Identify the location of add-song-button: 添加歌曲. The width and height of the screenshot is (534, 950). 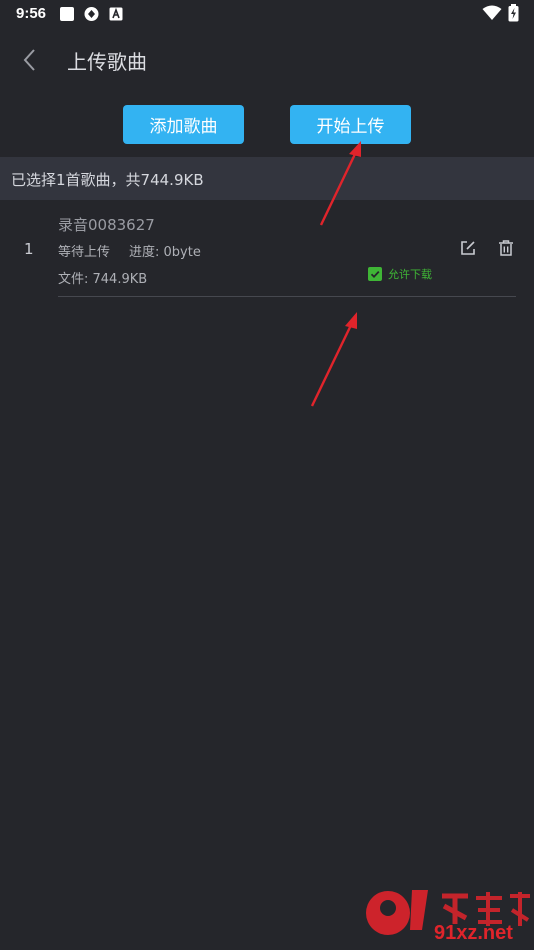
(183, 124).